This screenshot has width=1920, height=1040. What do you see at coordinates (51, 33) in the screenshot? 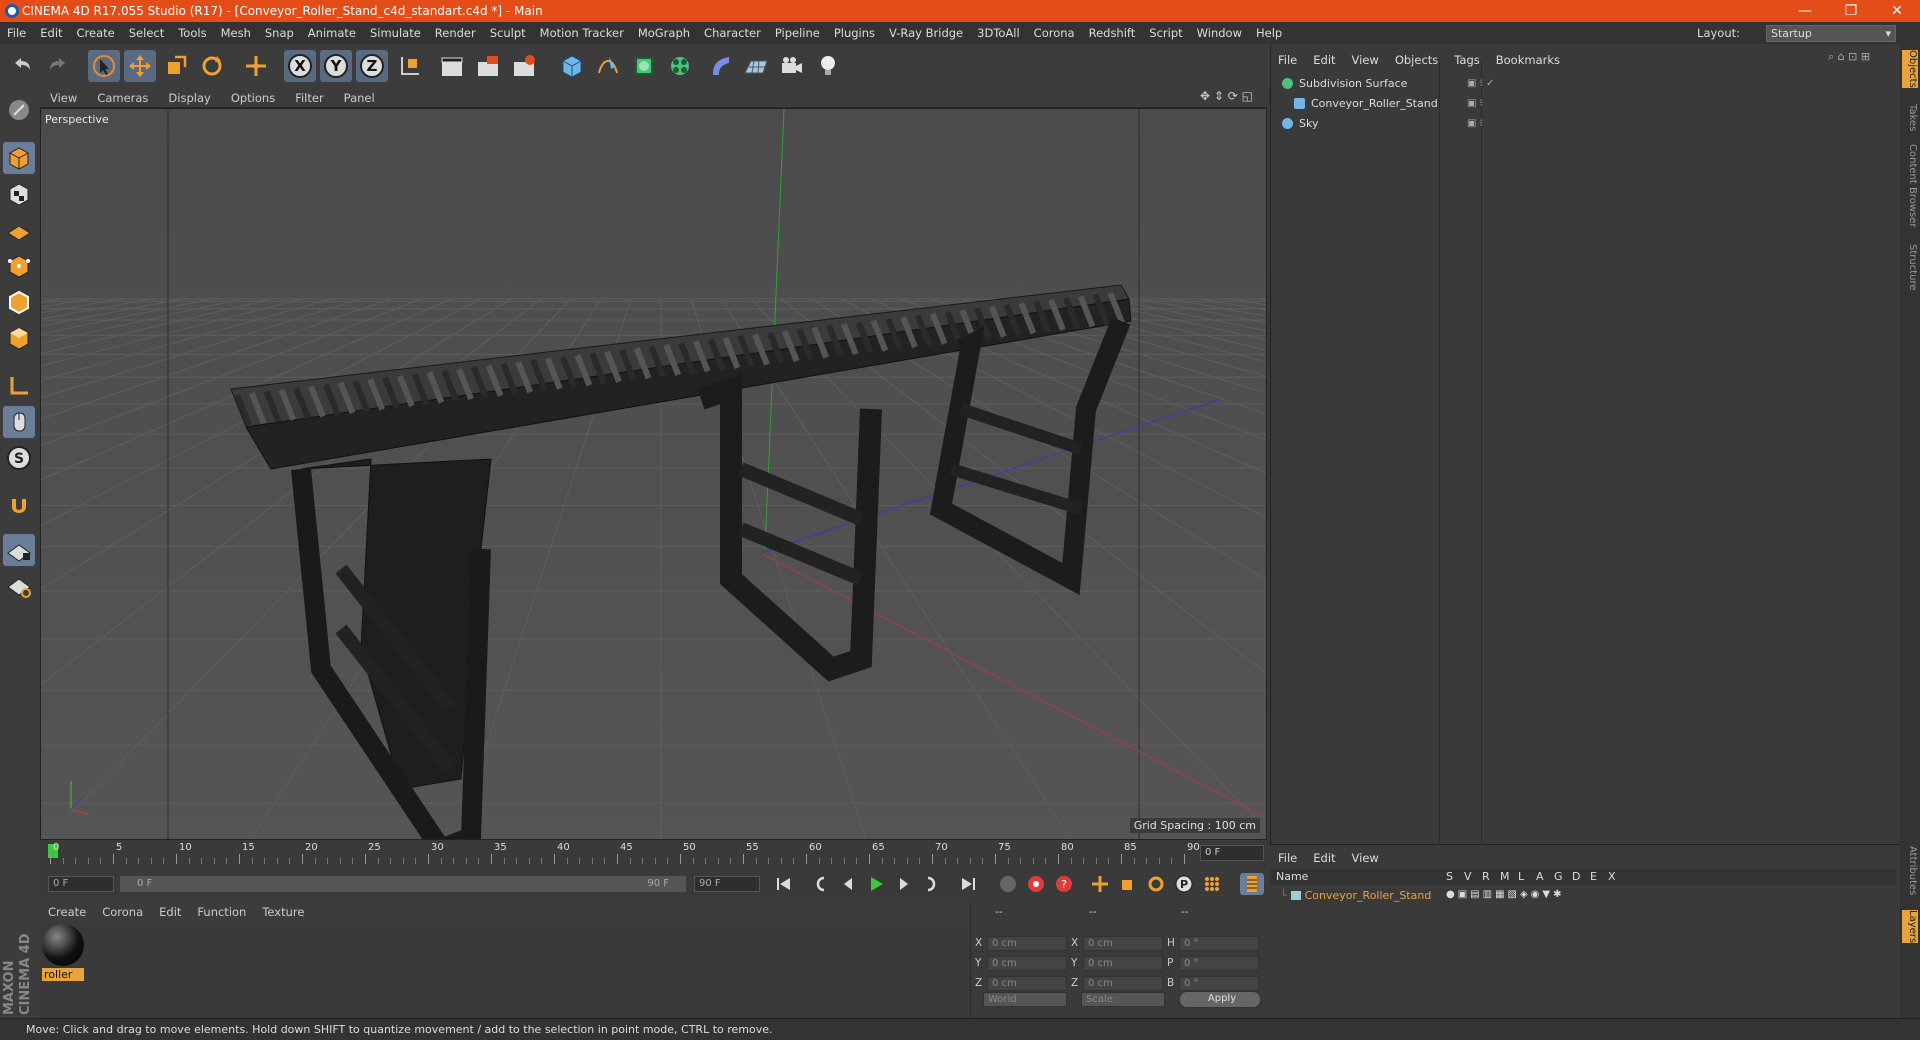
I see `menu-edit: Edit` at bounding box center [51, 33].